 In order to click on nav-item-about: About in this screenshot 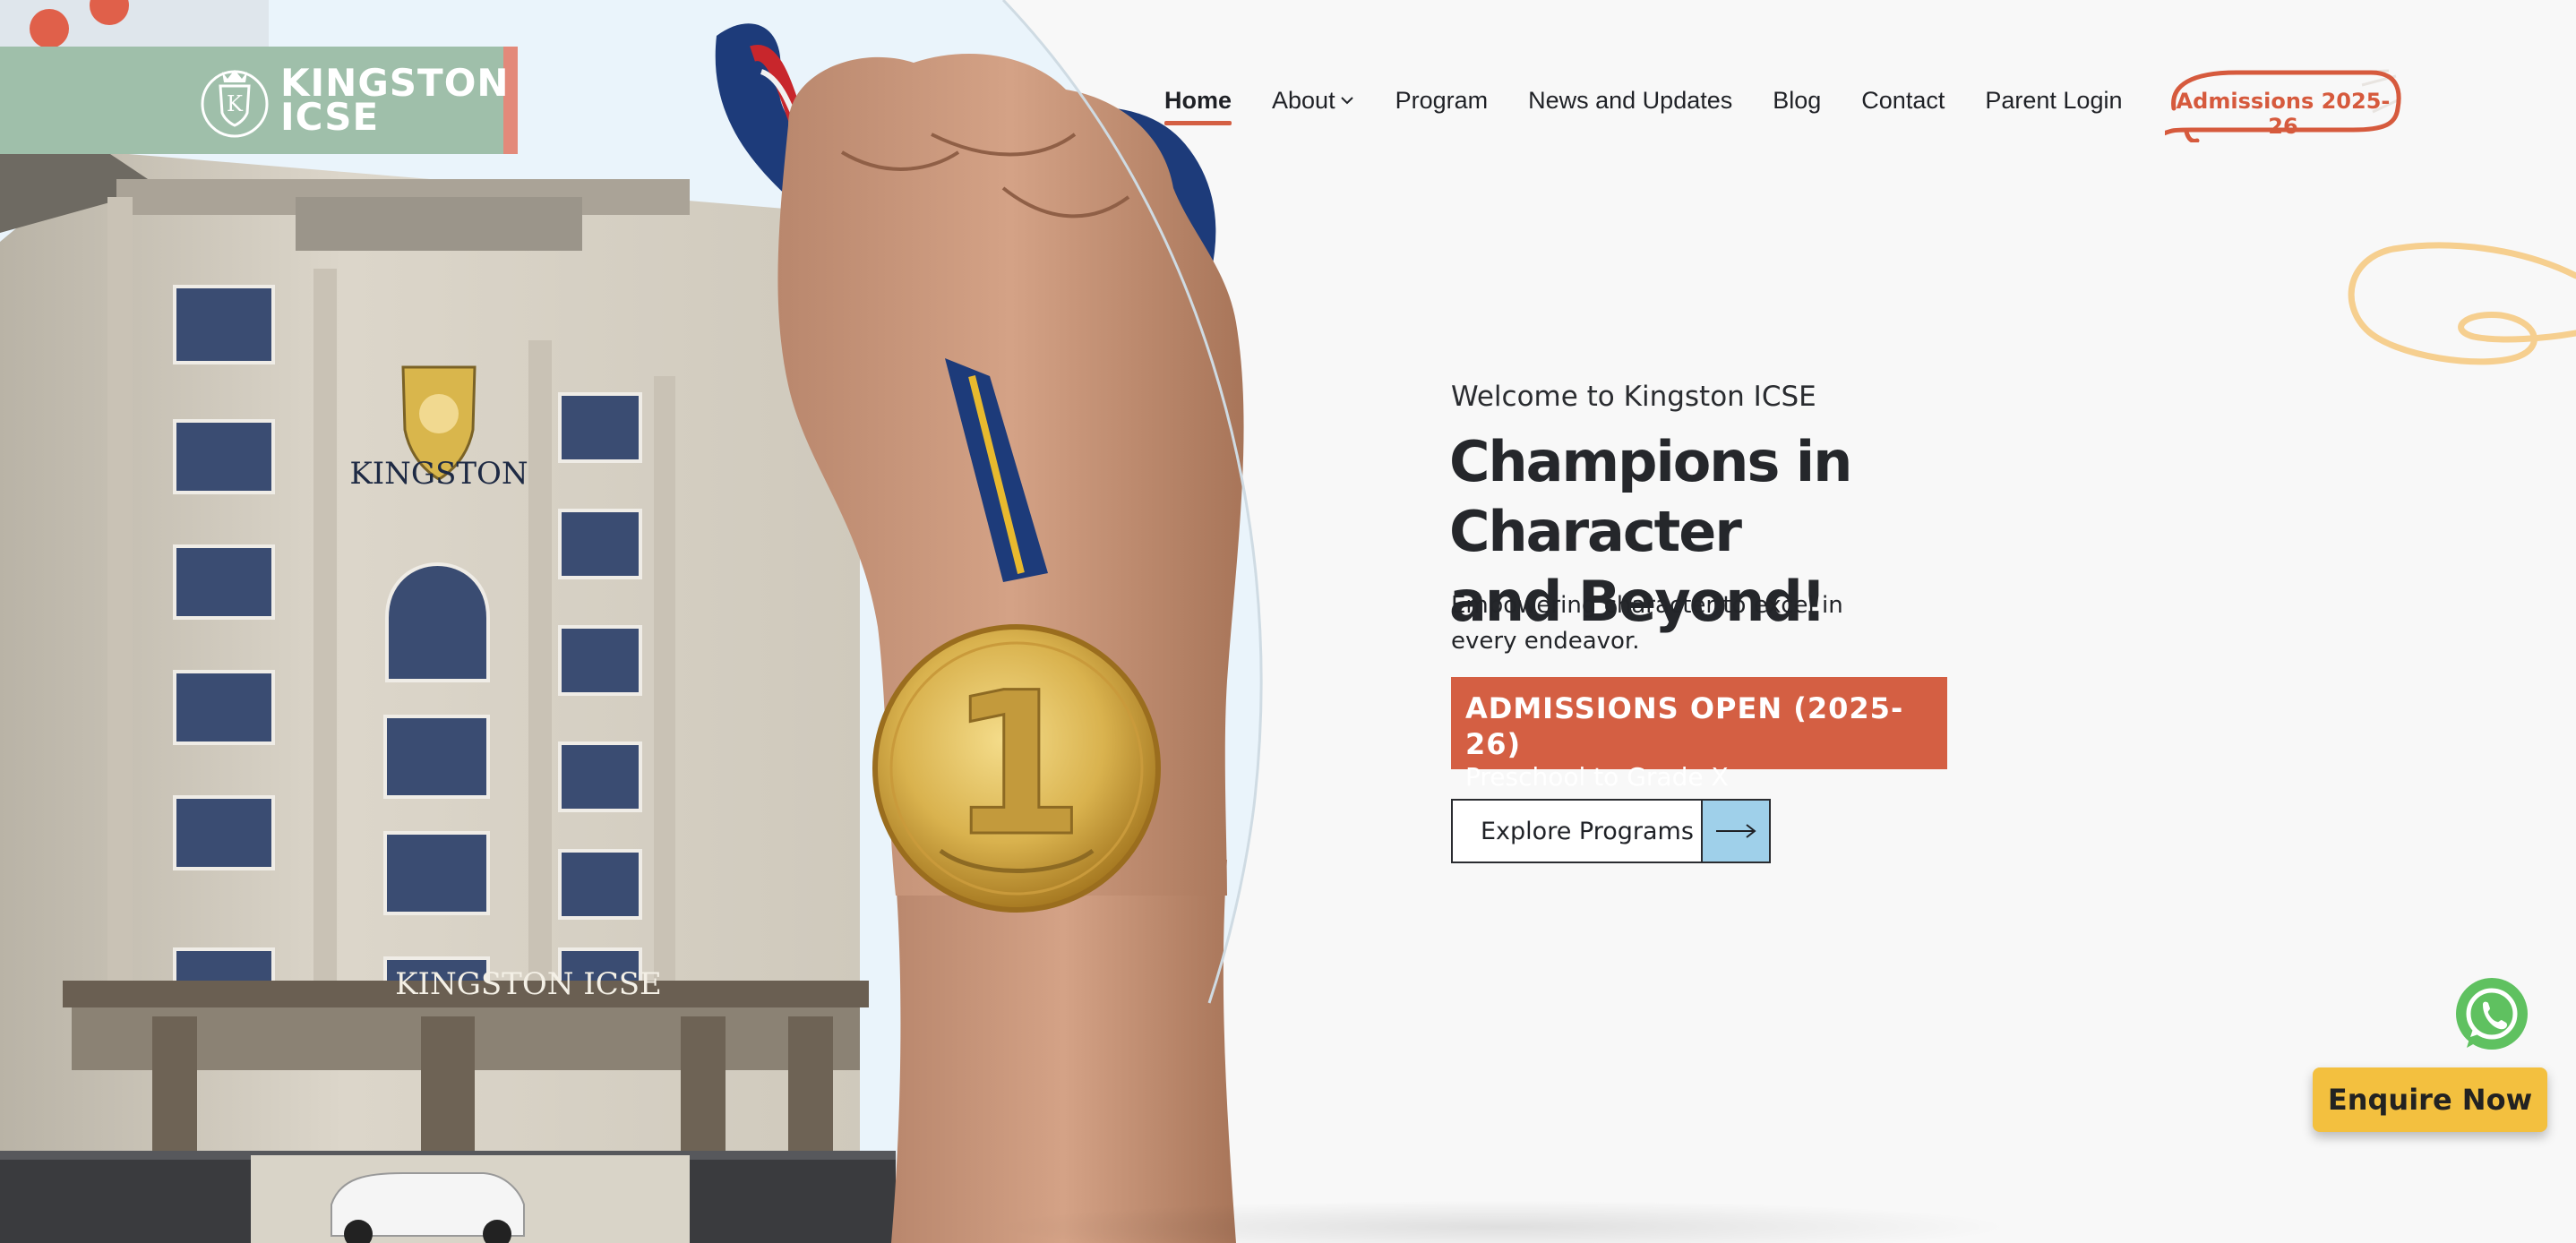, I will do `click(1313, 101)`.